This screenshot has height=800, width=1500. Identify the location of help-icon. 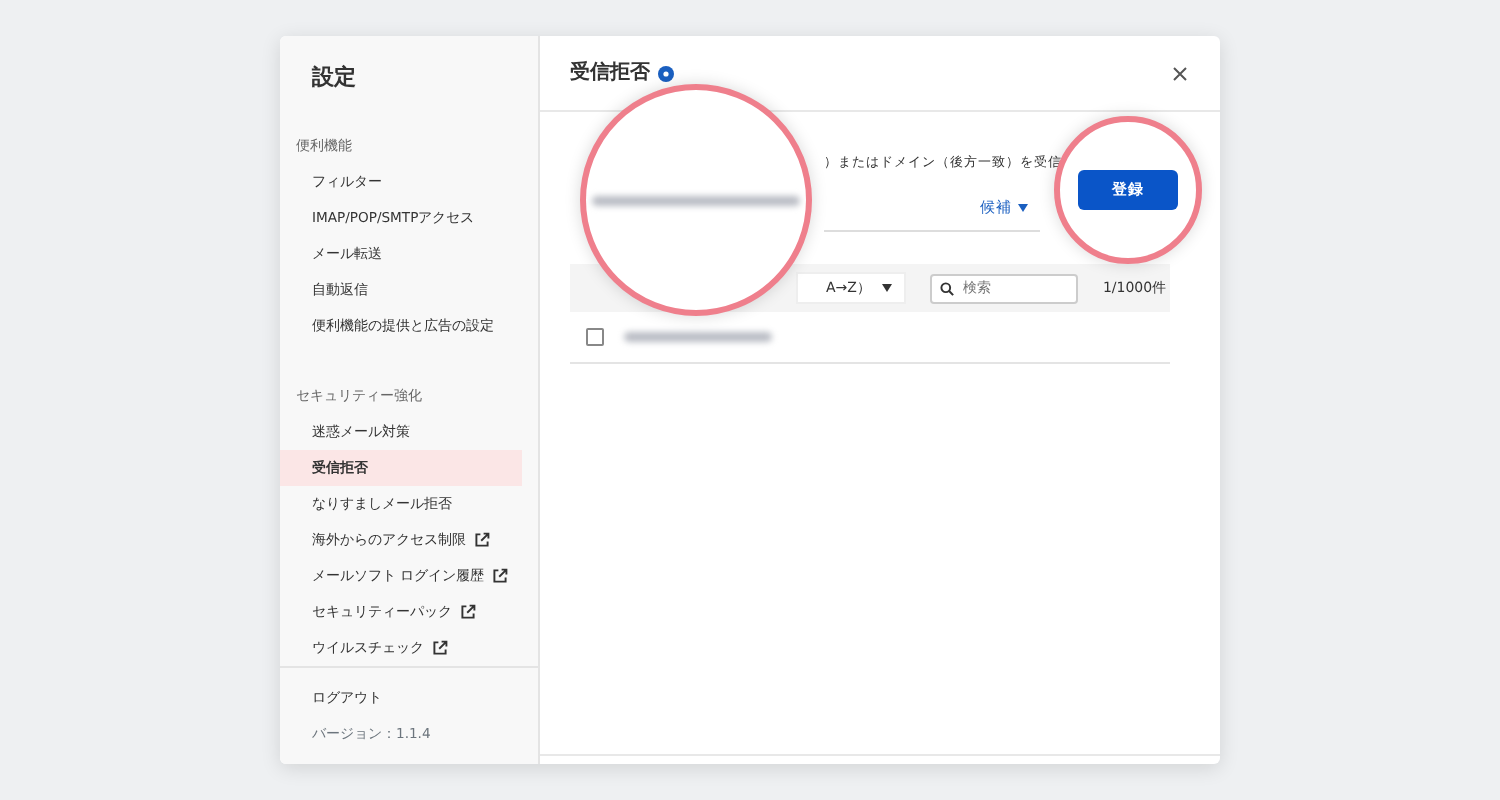
(666, 73).